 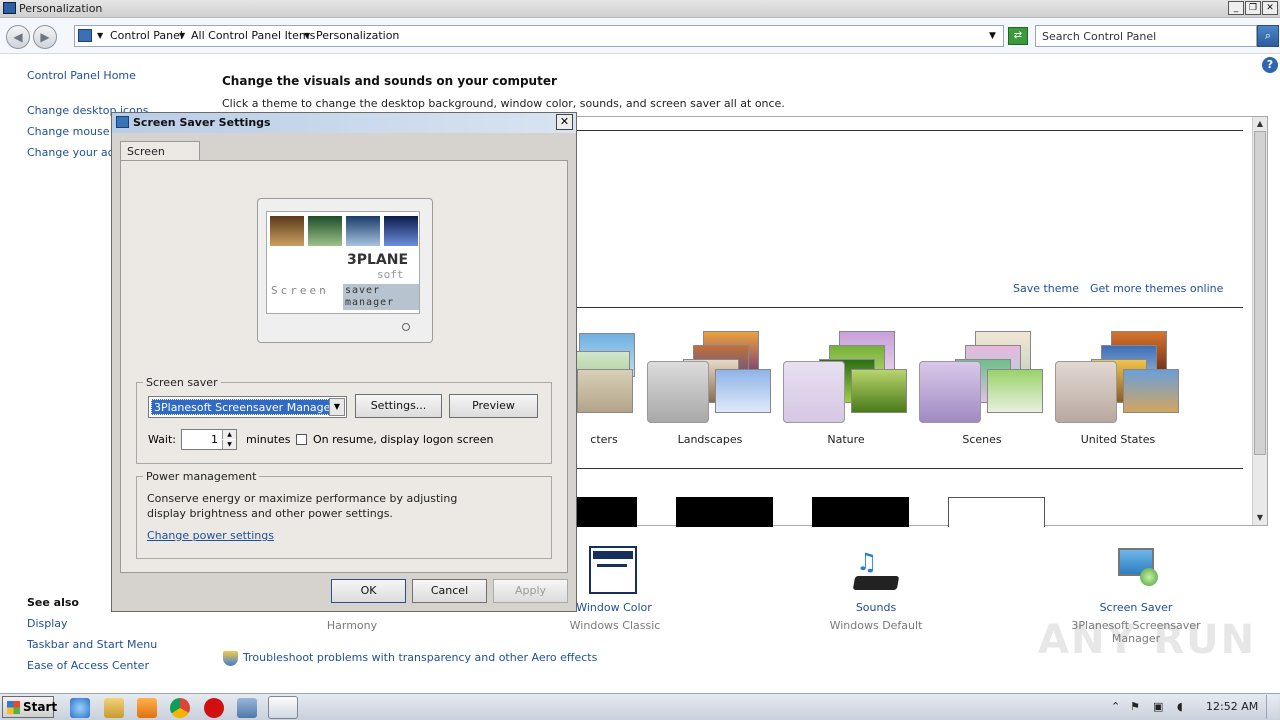 What do you see at coordinates (229, 434) in the screenshot?
I see `spin-up-icon: ▲` at bounding box center [229, 434].